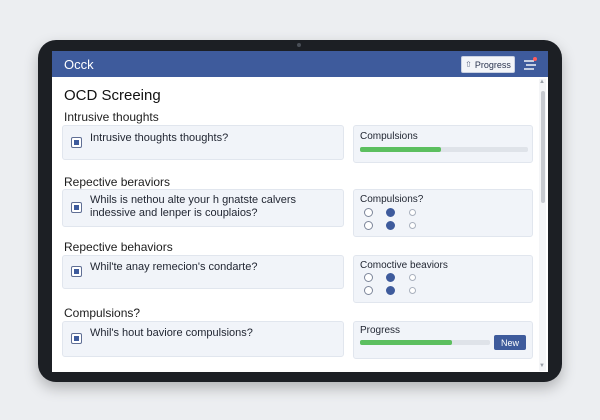 This screenshot has height=420, width=600. What do you see at coordinates (171, 333) in the screenshot?
I see `question-text: Whil's hout baviore compulsions?` at bounding box center [171, 333].